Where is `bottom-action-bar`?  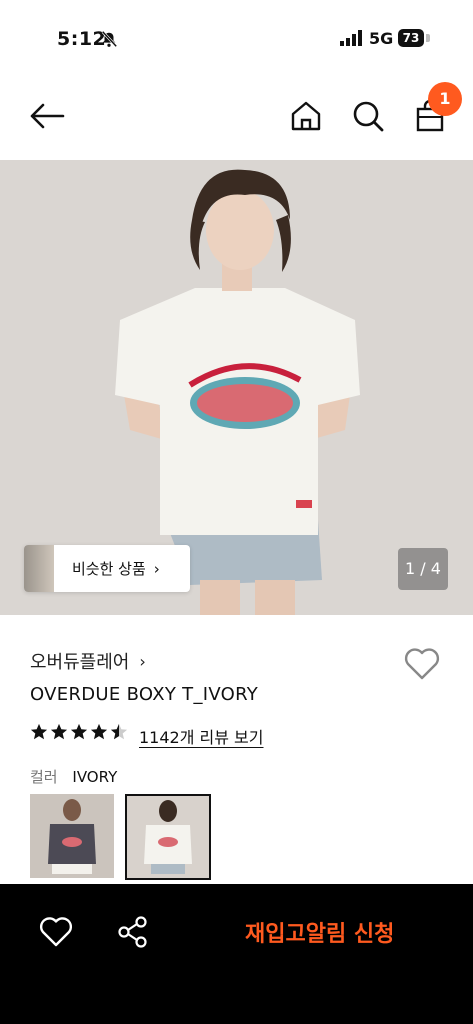
bottom-action-bar is located at coordinates (236, 954).